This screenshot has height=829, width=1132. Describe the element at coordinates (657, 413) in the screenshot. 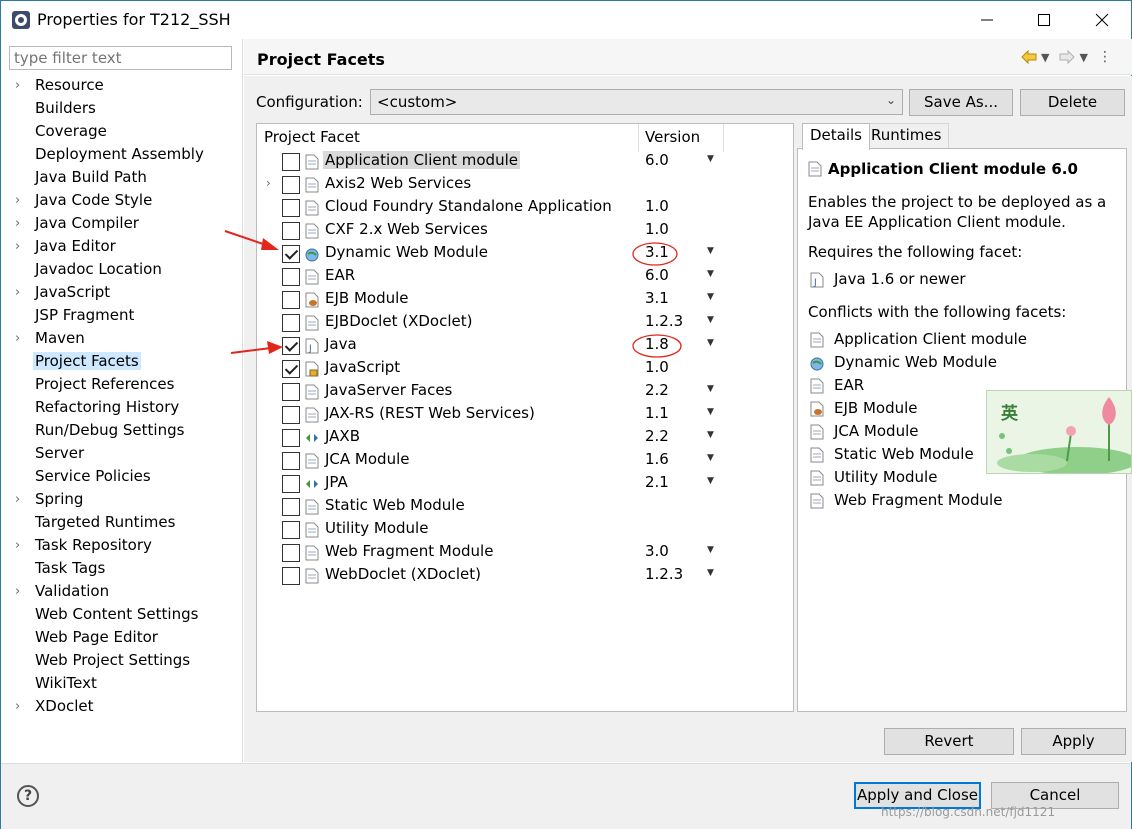

I see `facet-version: 1.1` at that location.